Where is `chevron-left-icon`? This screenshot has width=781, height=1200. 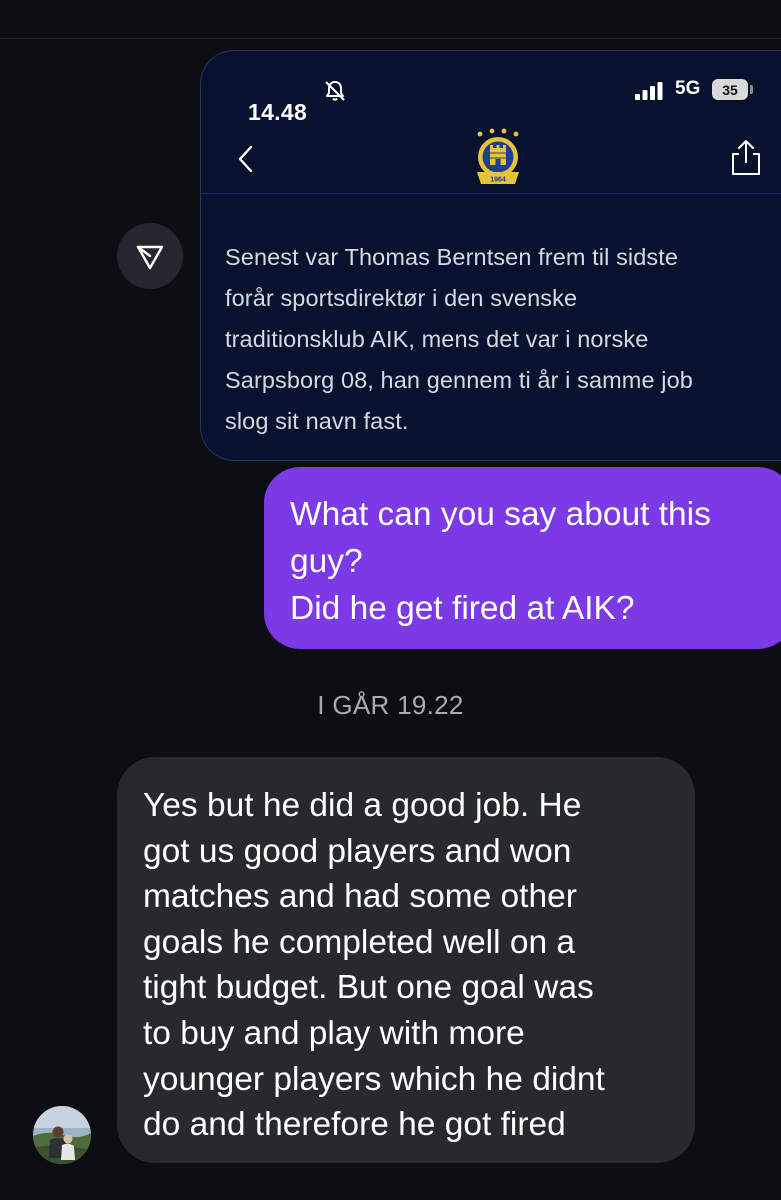 chevron-left-icon is located at coordinates (245, 159).